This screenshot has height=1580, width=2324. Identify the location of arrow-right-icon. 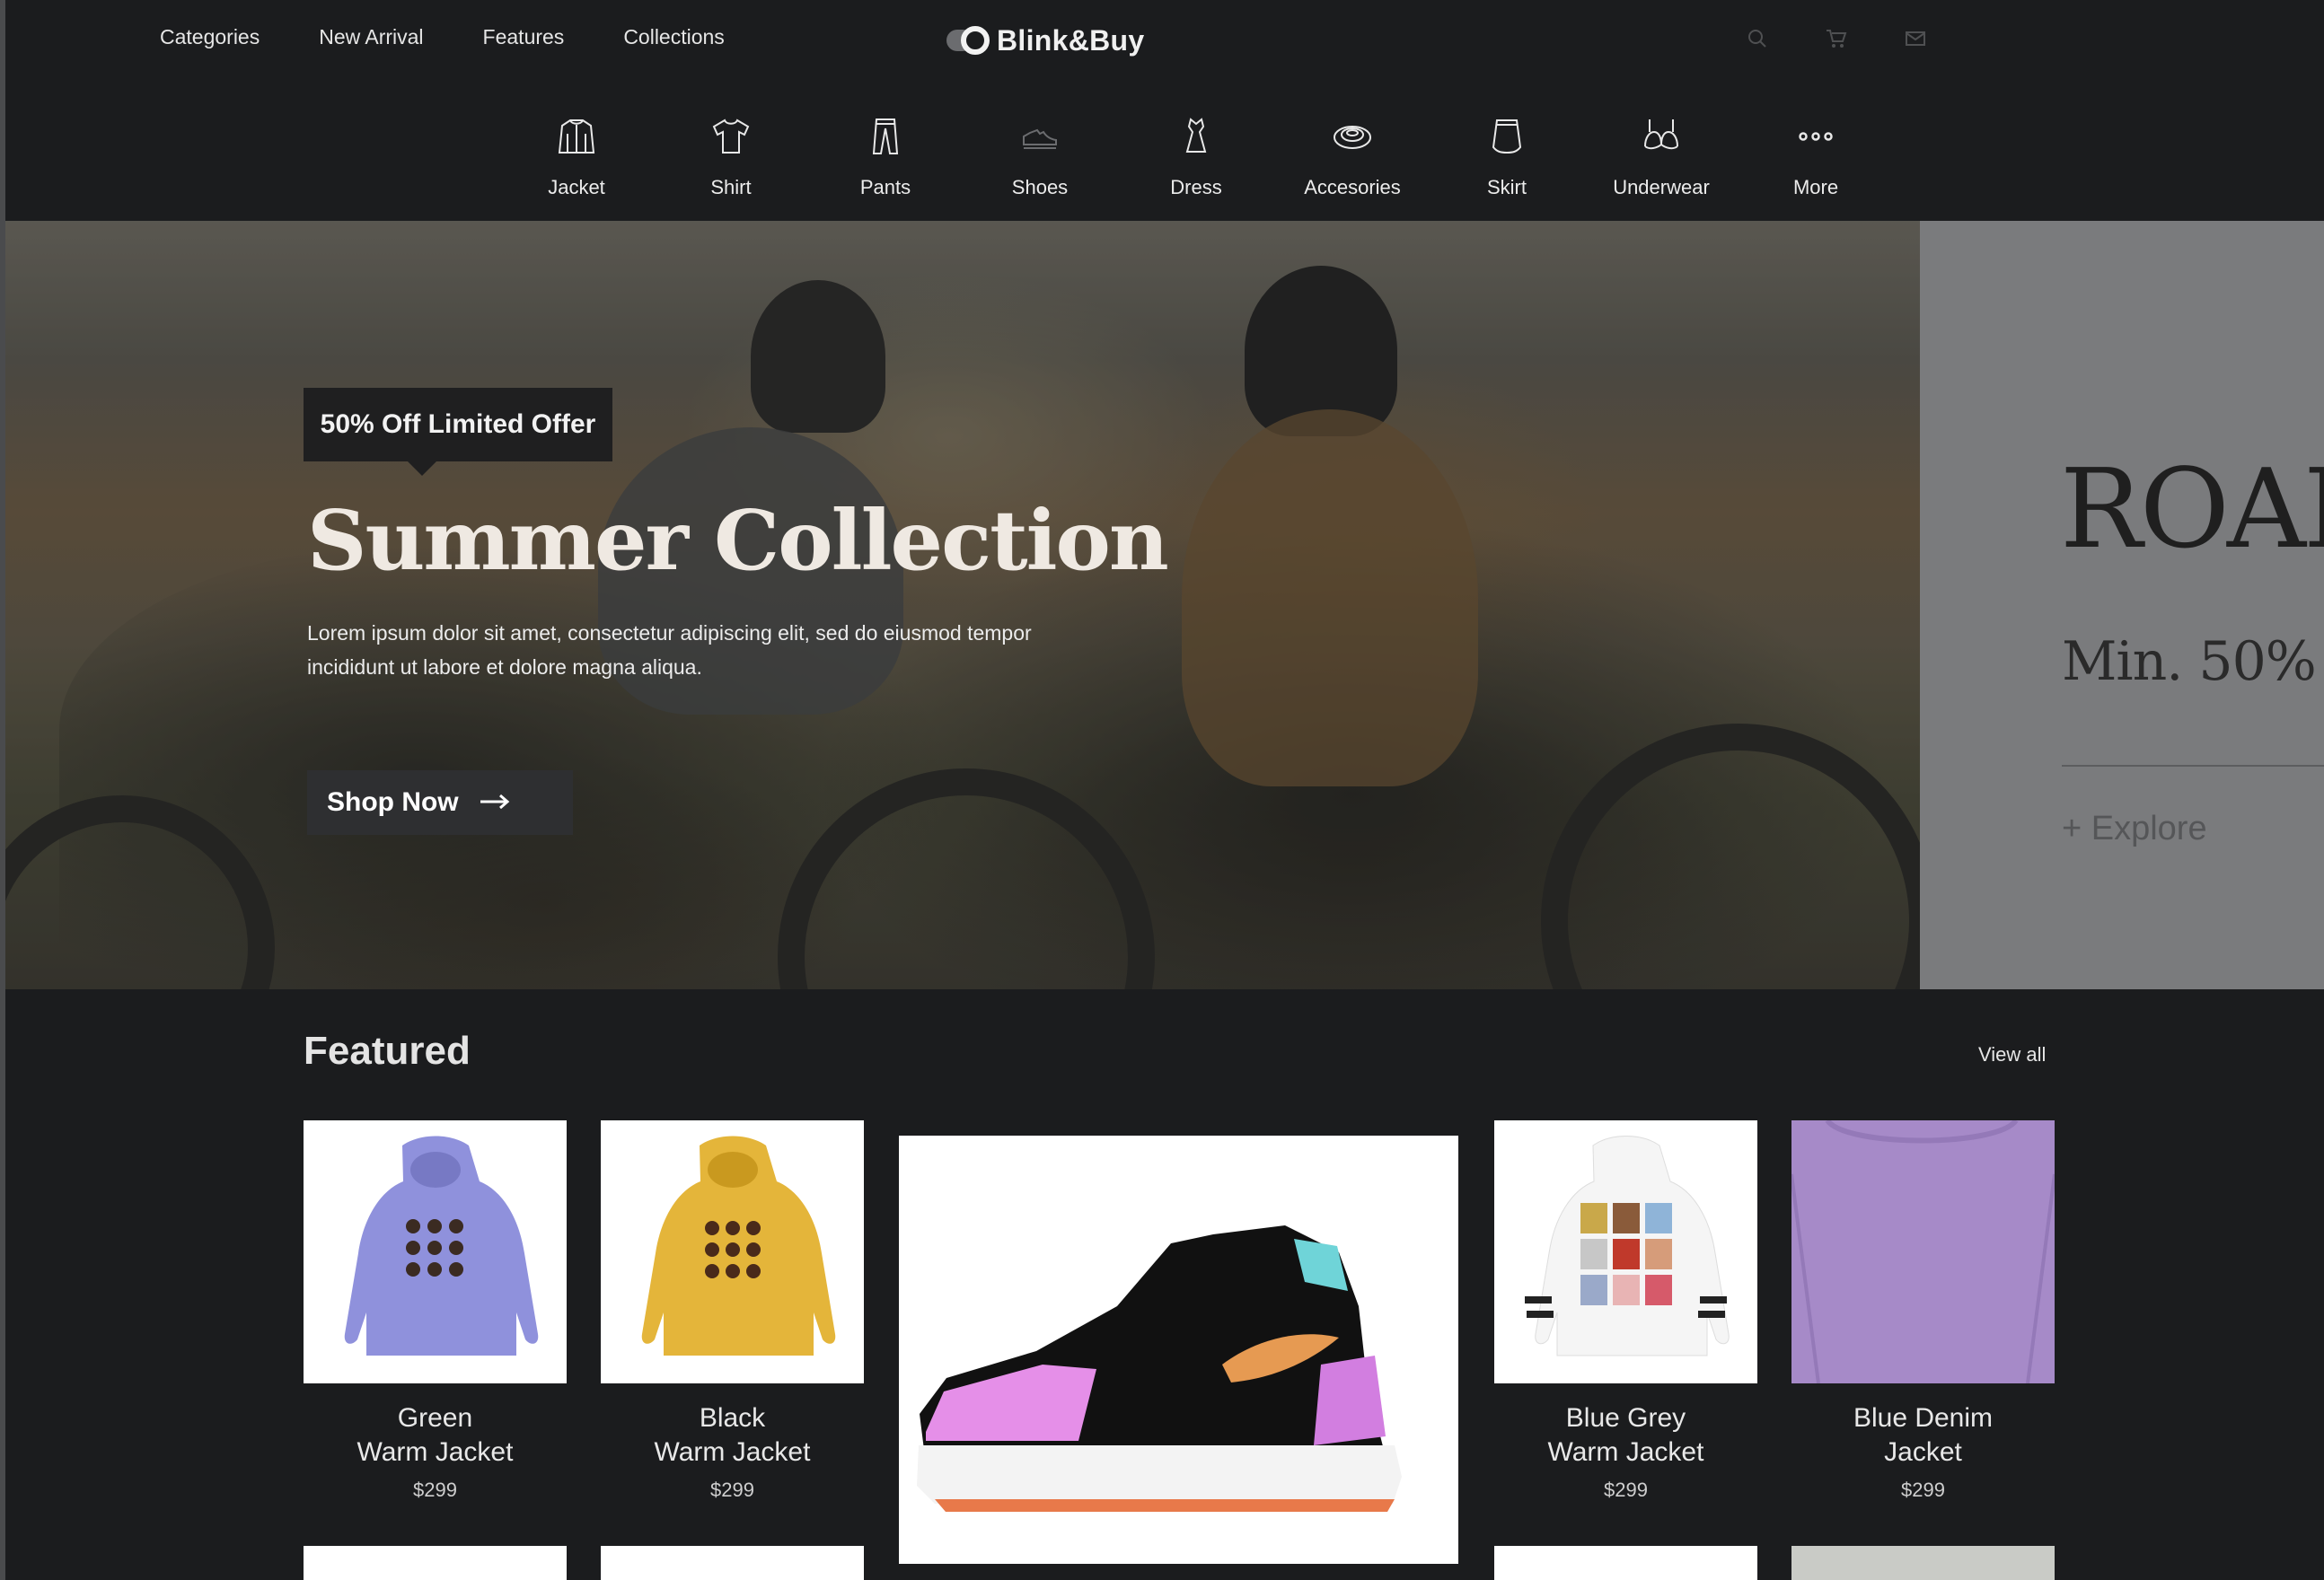
(495, 802).